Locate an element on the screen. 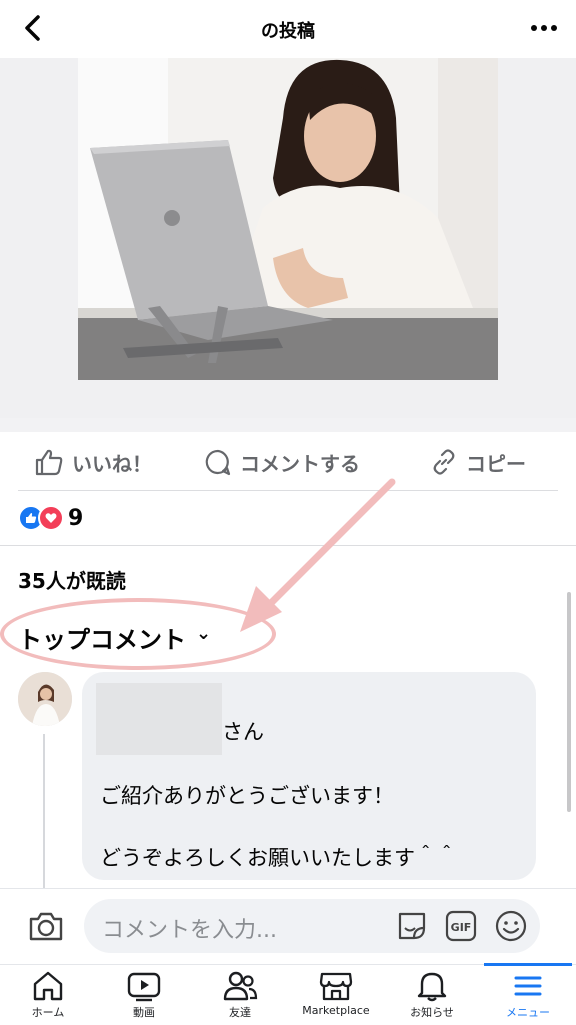  thread-line is located at coordinates (44, 814).